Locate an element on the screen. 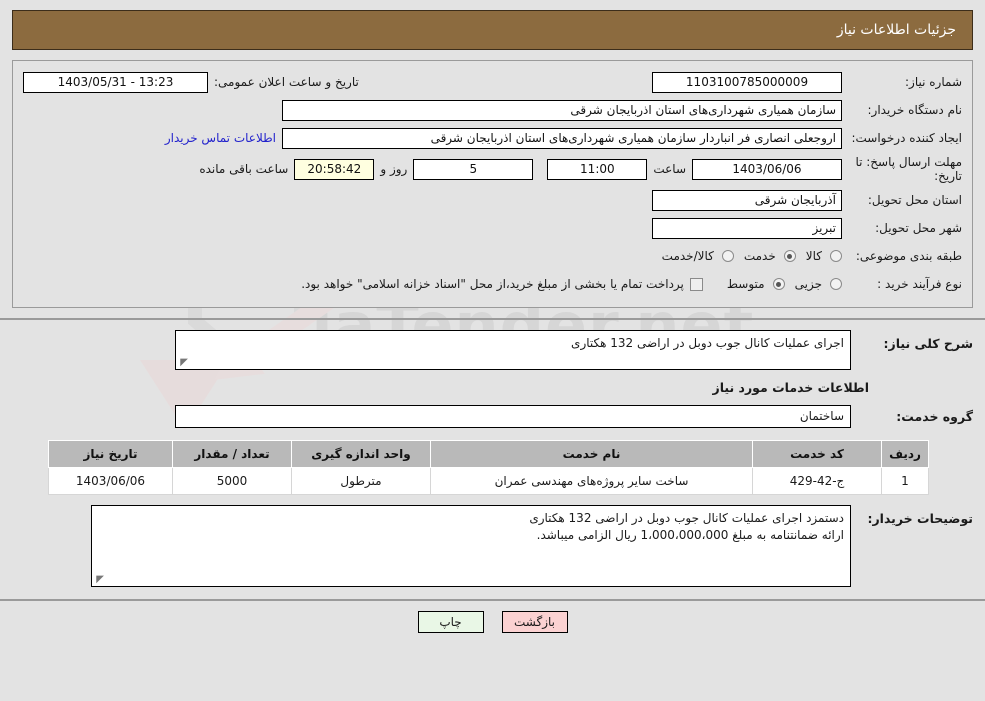 The width and height of the screenshot is (985, 701). radio-khedmat-icon is located at coordinates (789, 256).